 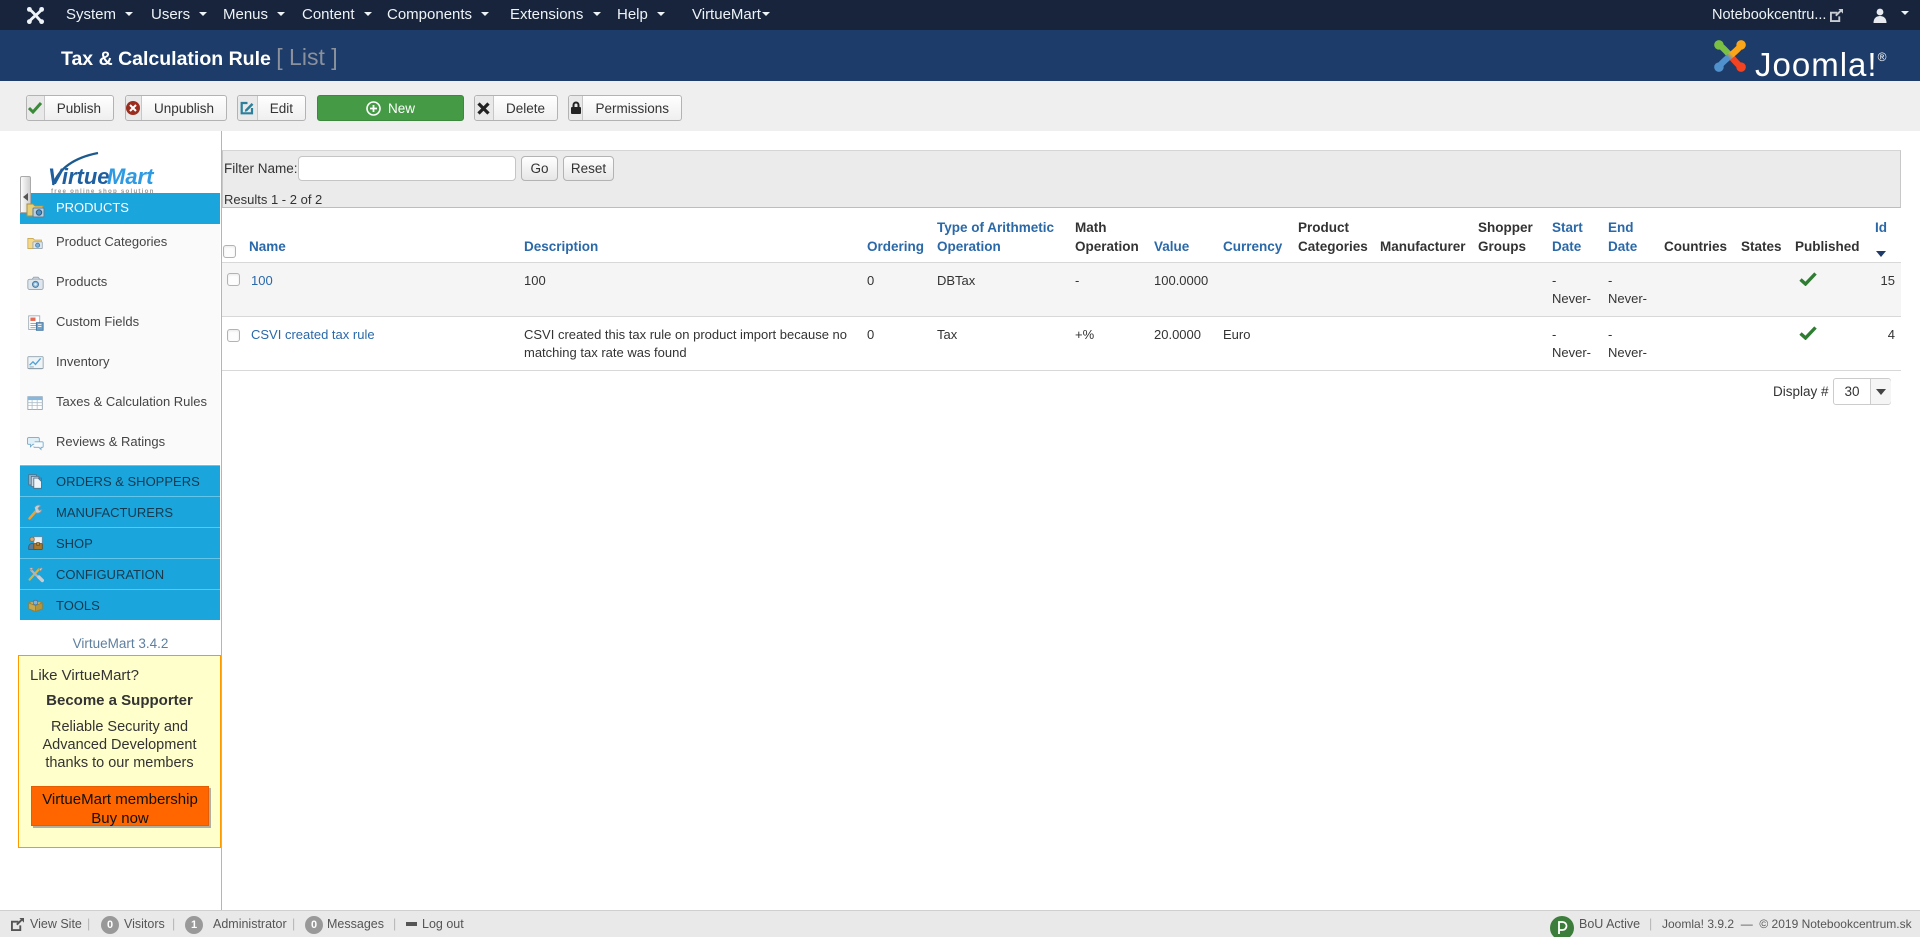 I want to click on svg-text: Mart, so click(x=131, y=176).